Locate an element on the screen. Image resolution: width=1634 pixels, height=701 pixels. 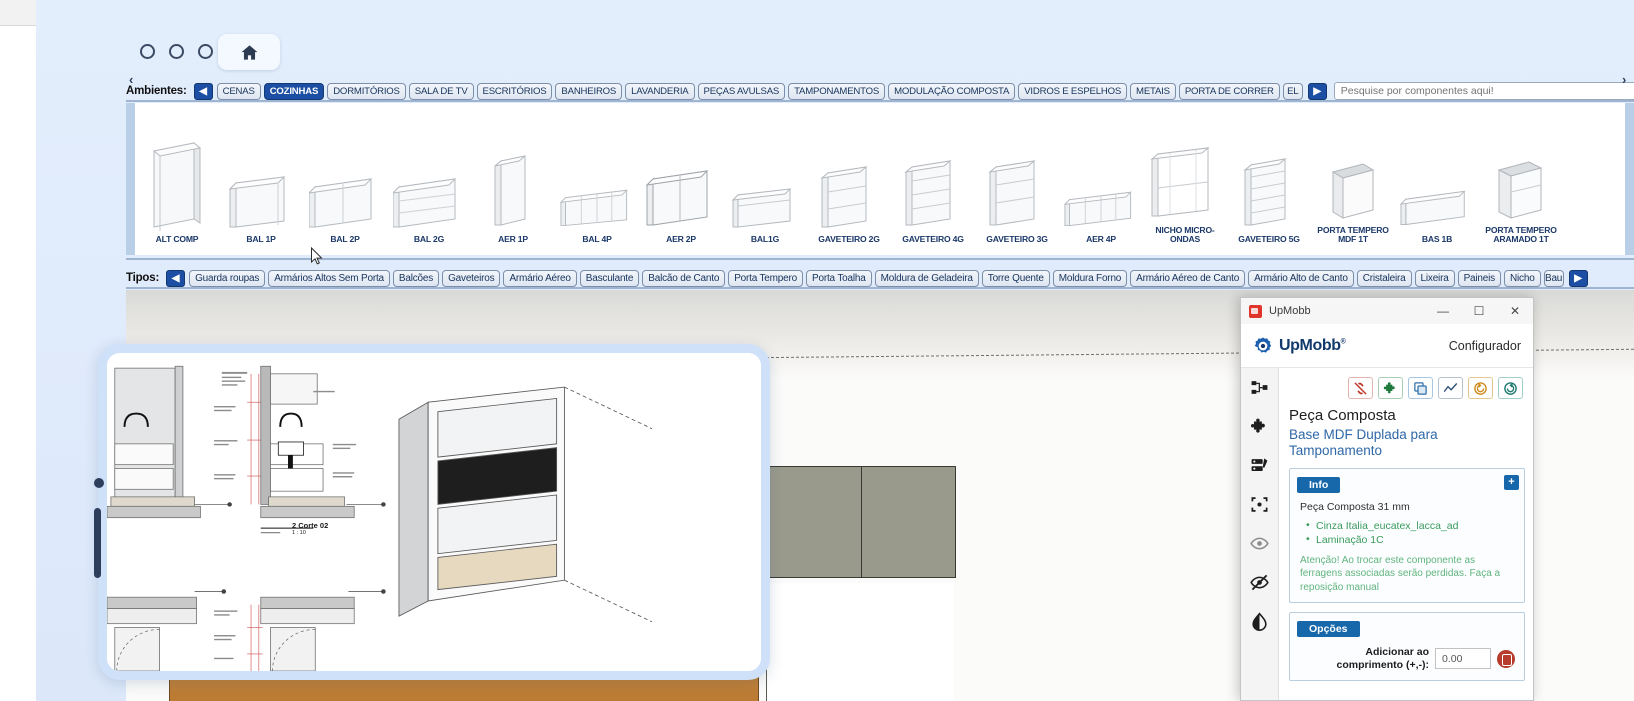
tipos-chip-moldura-de-geladeira: Moldura de Geladeira is located at coordinates (926, 278).